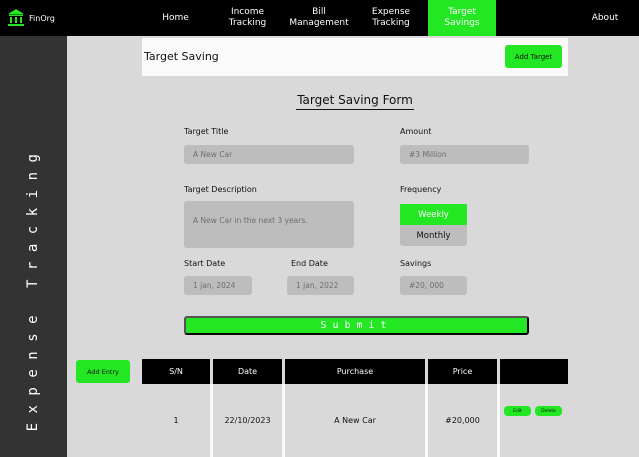 The height and width of the screenshot is (457, 639). Describe the element at coordinates (416, 263) in the screenshot. I see `savings-label: Savings` at that location.